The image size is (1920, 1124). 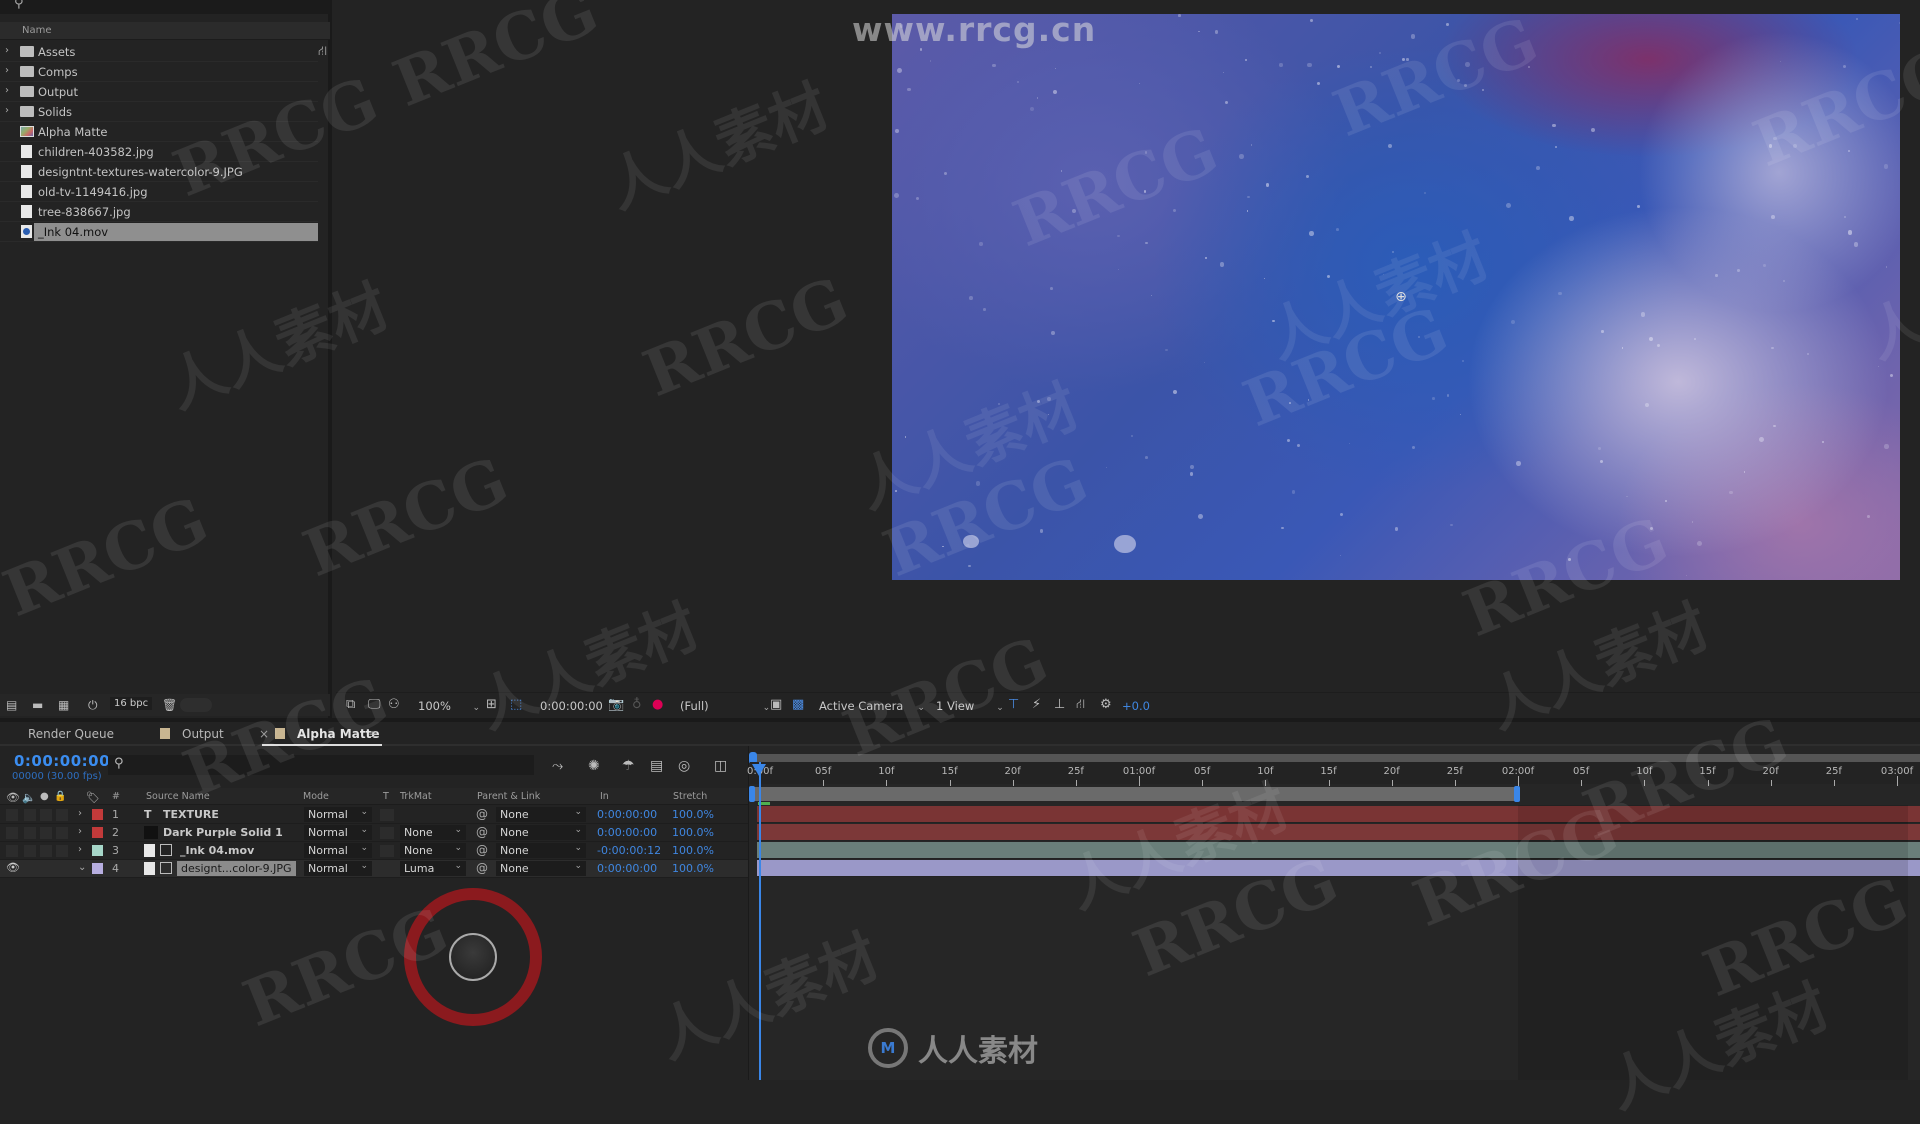 I want to click on layer-source-name: _Ink 04.mov, so click(x=217, y=850).